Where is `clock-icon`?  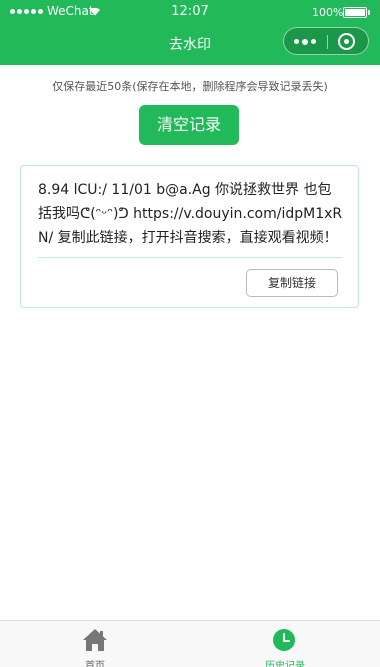
clock-icon is located at coordinates (284, 640).